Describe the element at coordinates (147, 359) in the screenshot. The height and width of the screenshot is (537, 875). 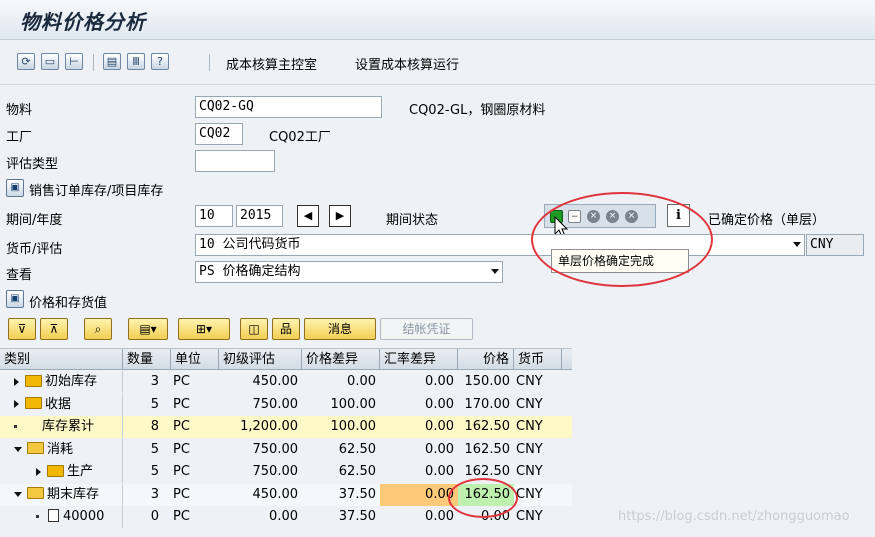
I see `column-header: 数量` at that location.